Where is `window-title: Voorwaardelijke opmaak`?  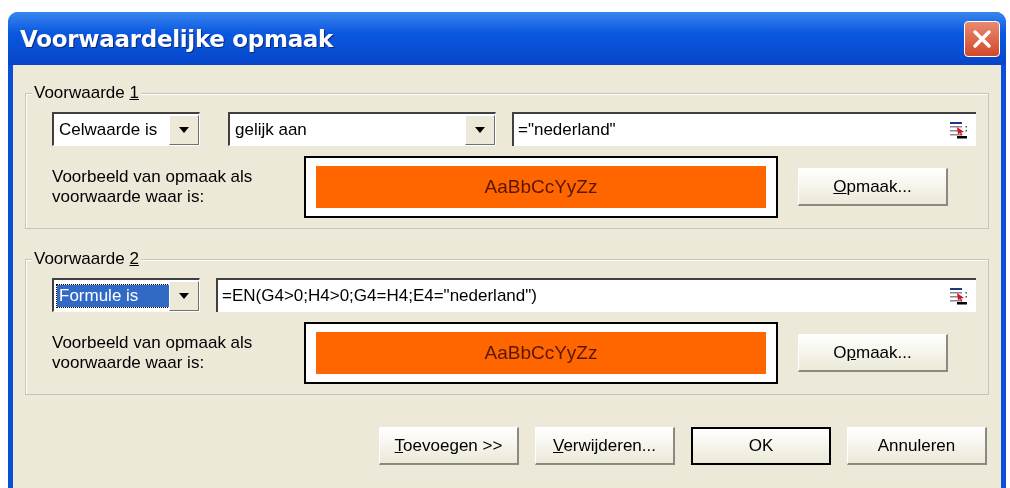 window-title: Voorwaardelijke opmaak is located at coordinates (177, 38).